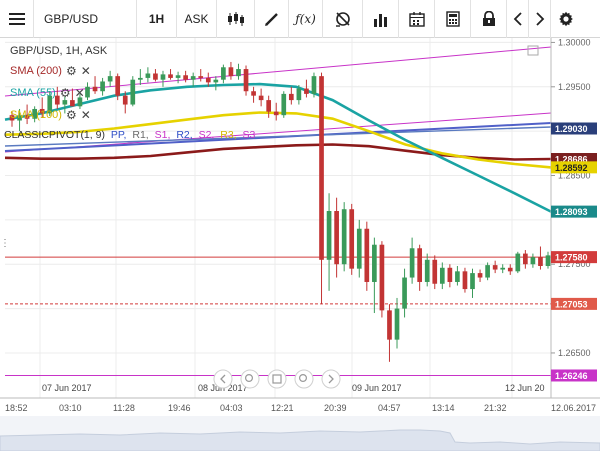 This screenshot has height=451, width=600. I want to click on settings-button, so click(565, 19).